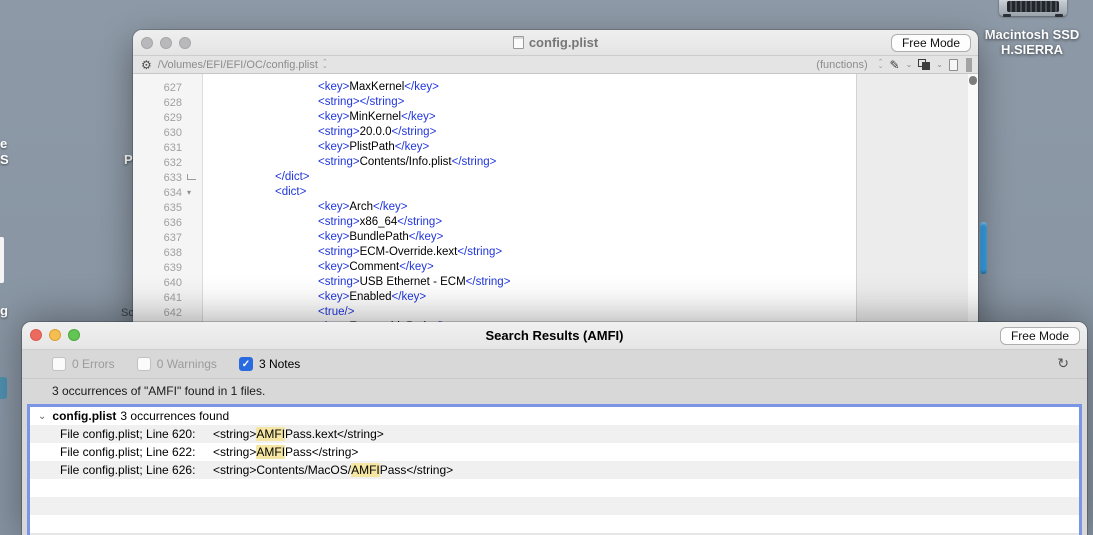 The height and width of the screenshot is (535, 1093). I want to click on line-number: 631, so click(167, 147).